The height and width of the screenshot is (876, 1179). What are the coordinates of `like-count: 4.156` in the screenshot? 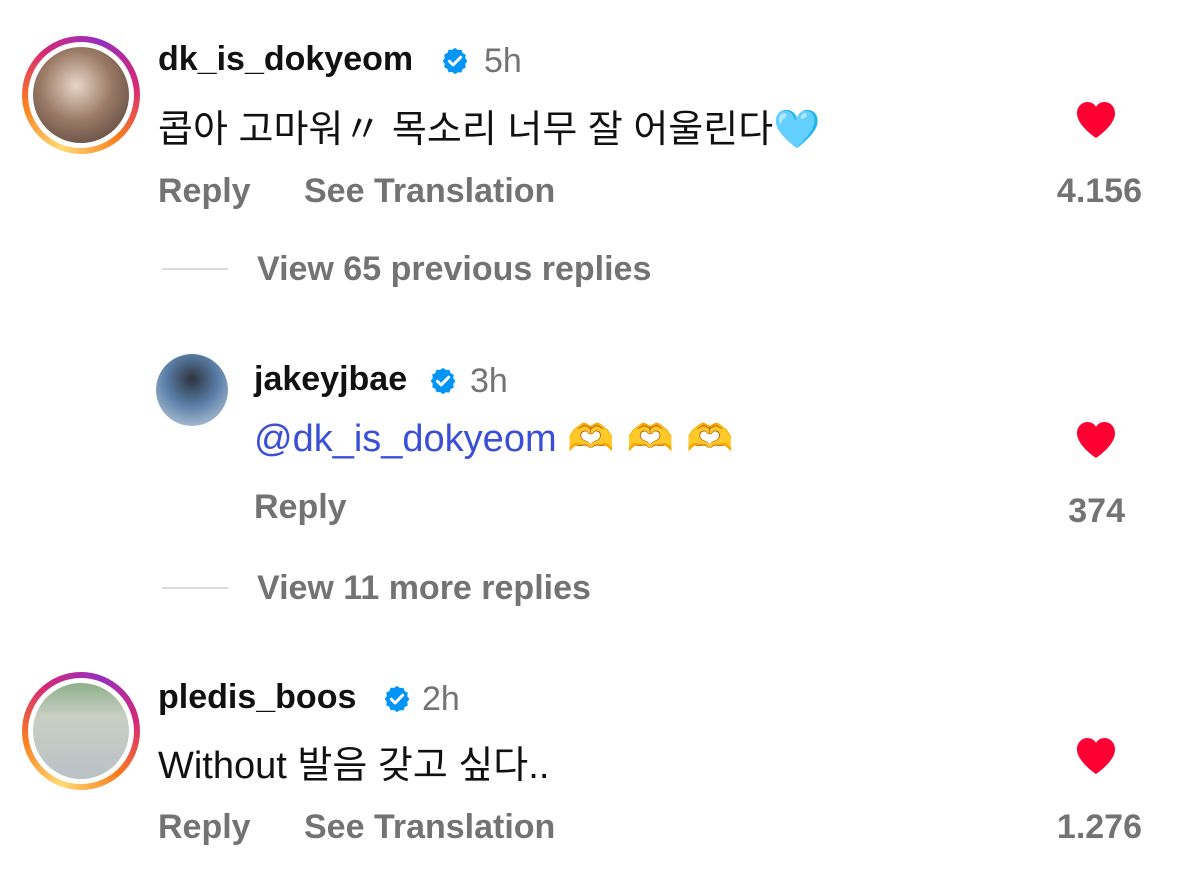 It's located at (1099, 191).